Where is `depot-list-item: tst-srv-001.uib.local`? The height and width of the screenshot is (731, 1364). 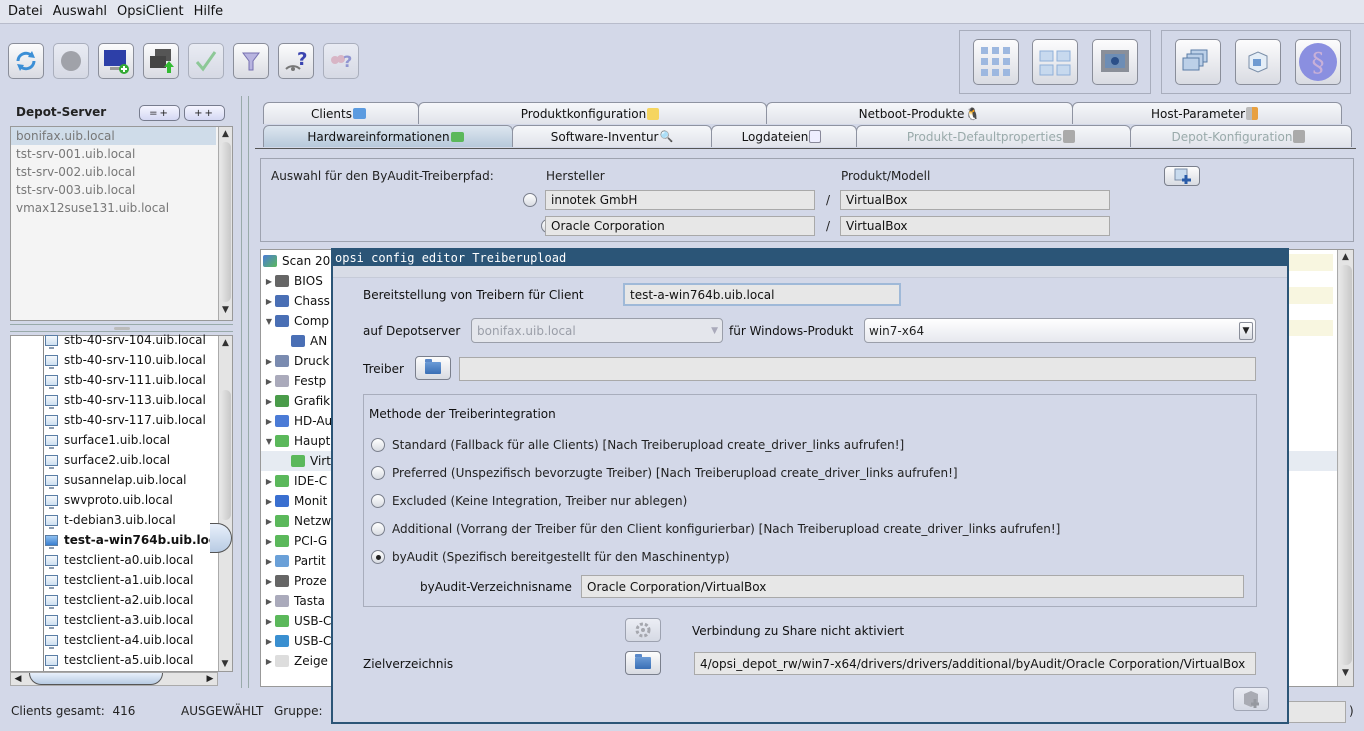 depot-list-item: tst-srv-001.uib.local is located at coordinates (113, 154).